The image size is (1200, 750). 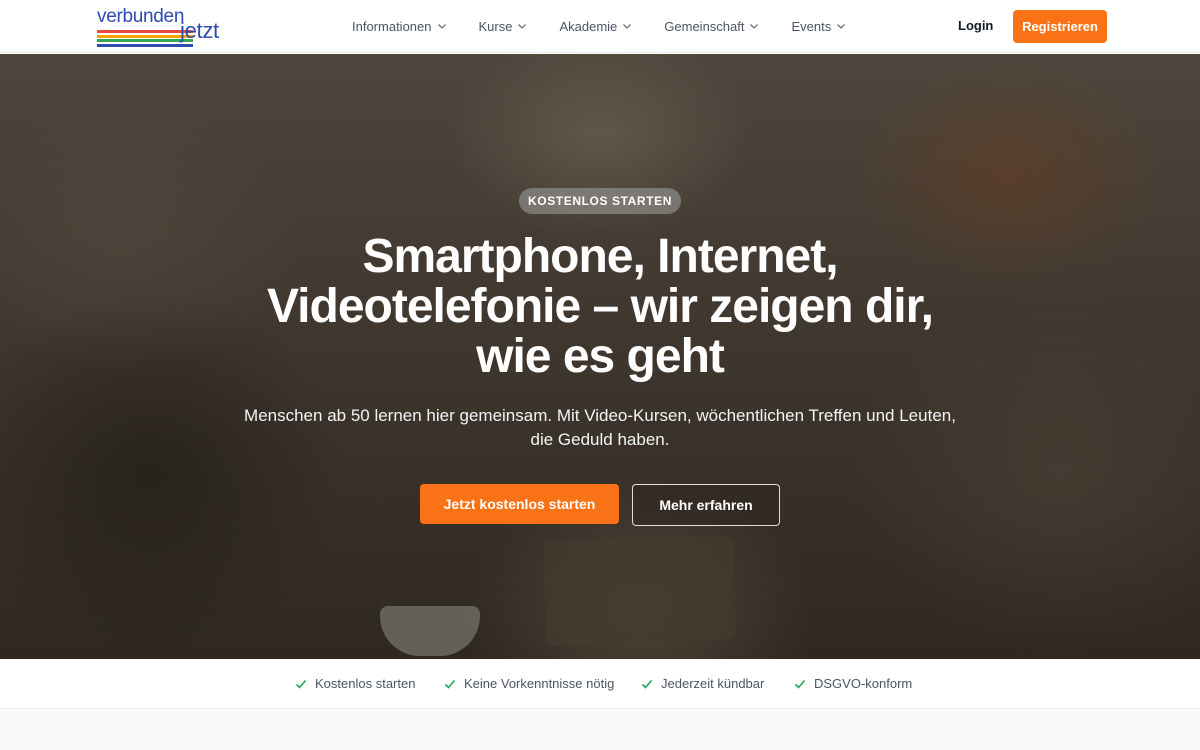 What do you see at coordinates (600, 256) in the screenshot?
I see `hero-headline-line: Smartphone, Internet,` at bounding box center [600, 256].